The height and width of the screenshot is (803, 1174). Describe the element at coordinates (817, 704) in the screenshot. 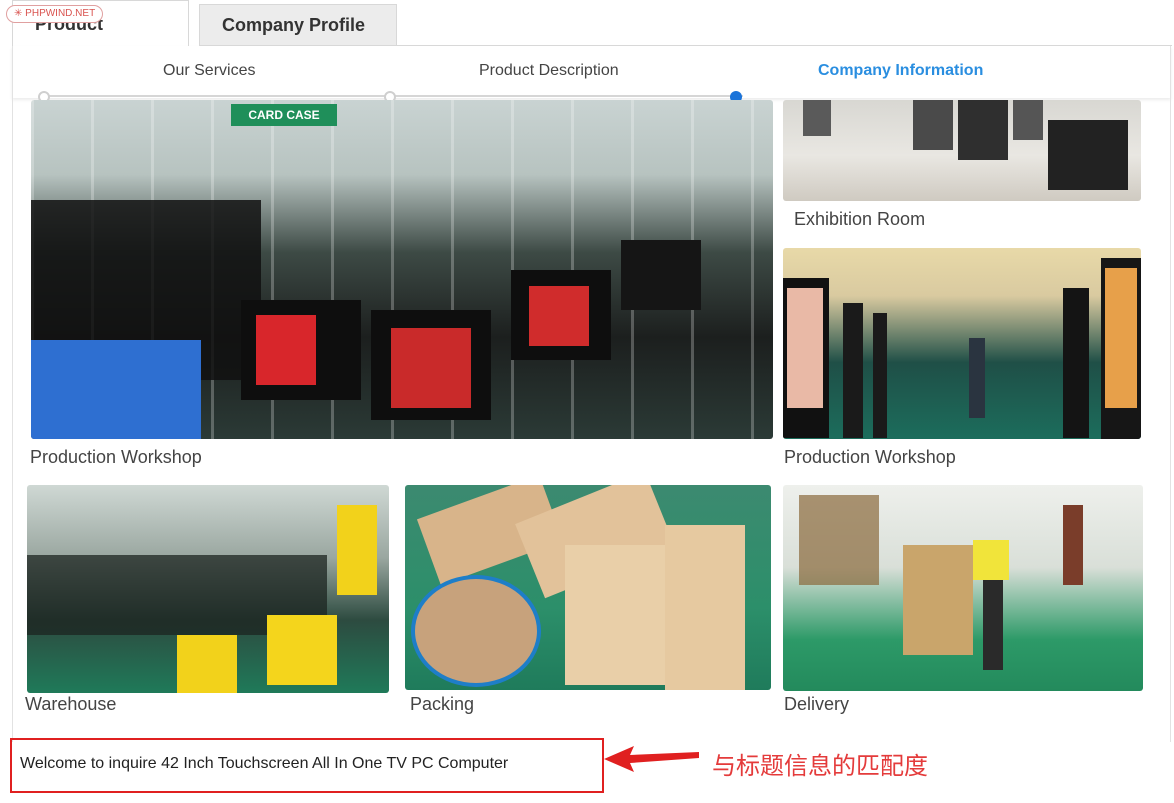

I see `caption-delivery: Delivery` at that location.